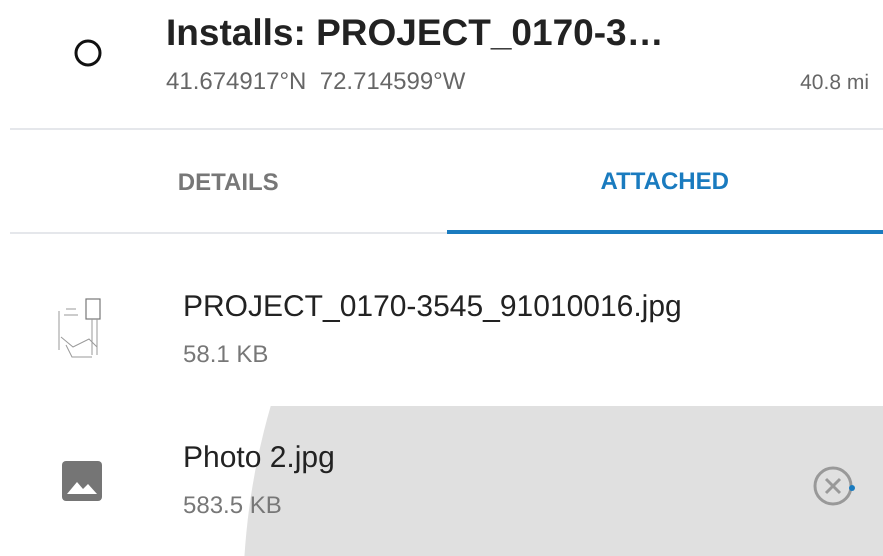 The height and width of the screenshot is (556, 883). I want to click on tab: DETAILS, so click(228, 181).